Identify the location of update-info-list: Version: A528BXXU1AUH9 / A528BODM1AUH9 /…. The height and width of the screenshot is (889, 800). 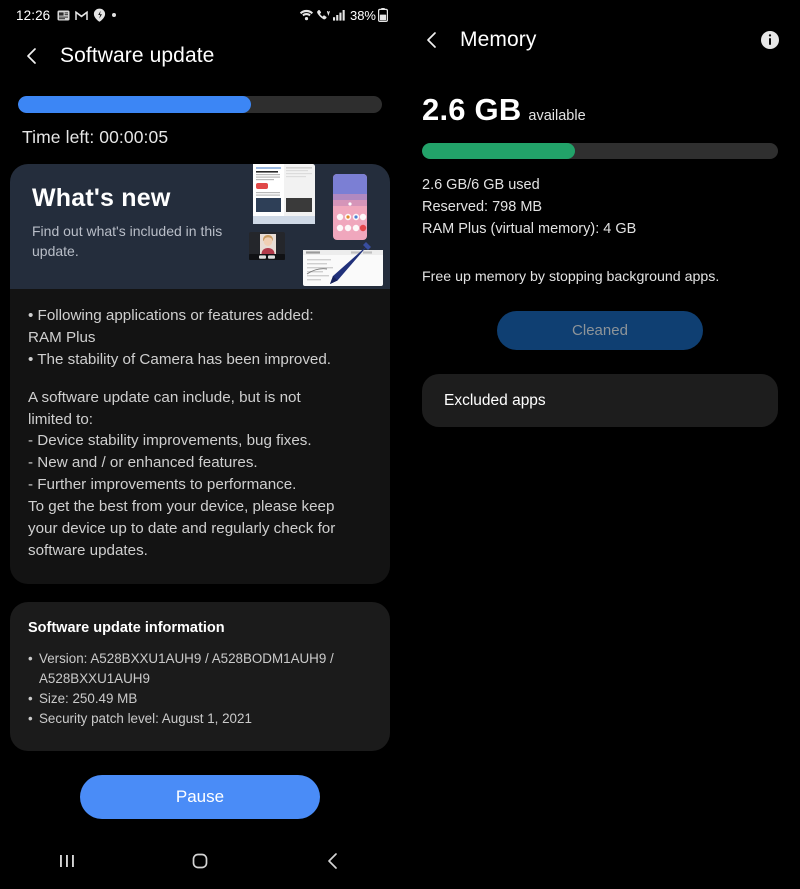
(200, 689).